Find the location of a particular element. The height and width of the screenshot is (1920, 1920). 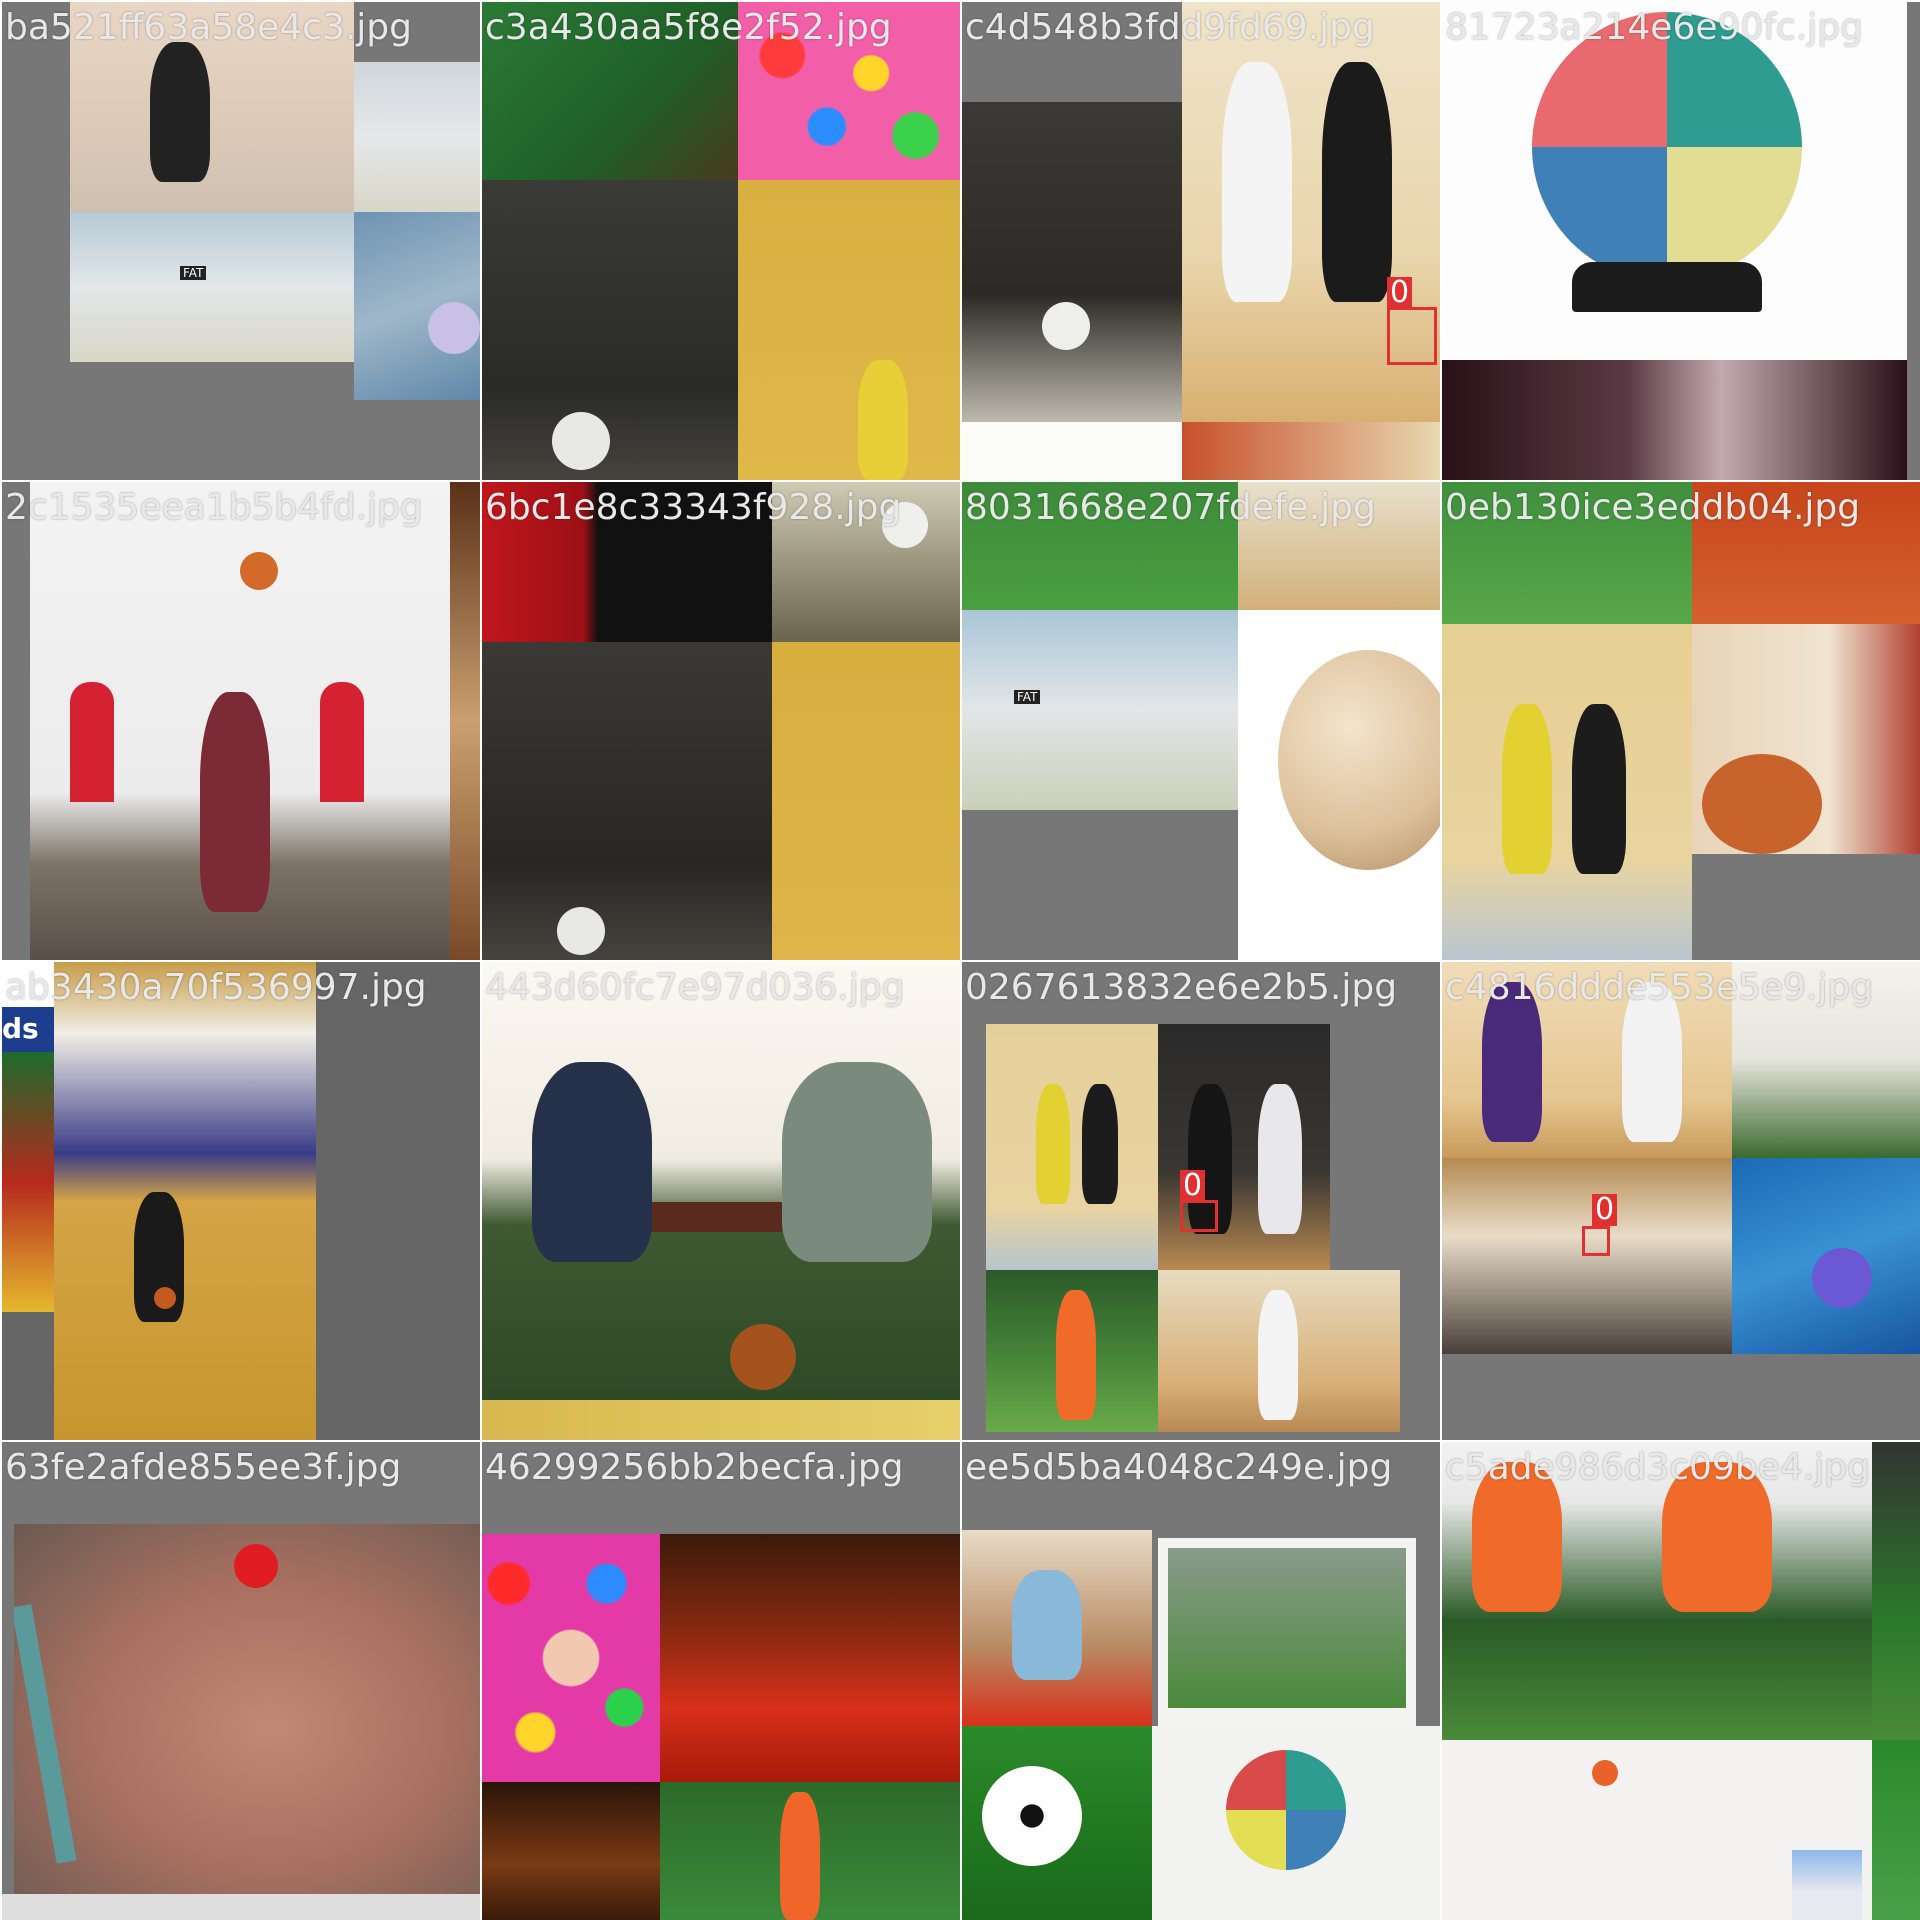

photo-dunk-contest is located at coordinates (240, 721).